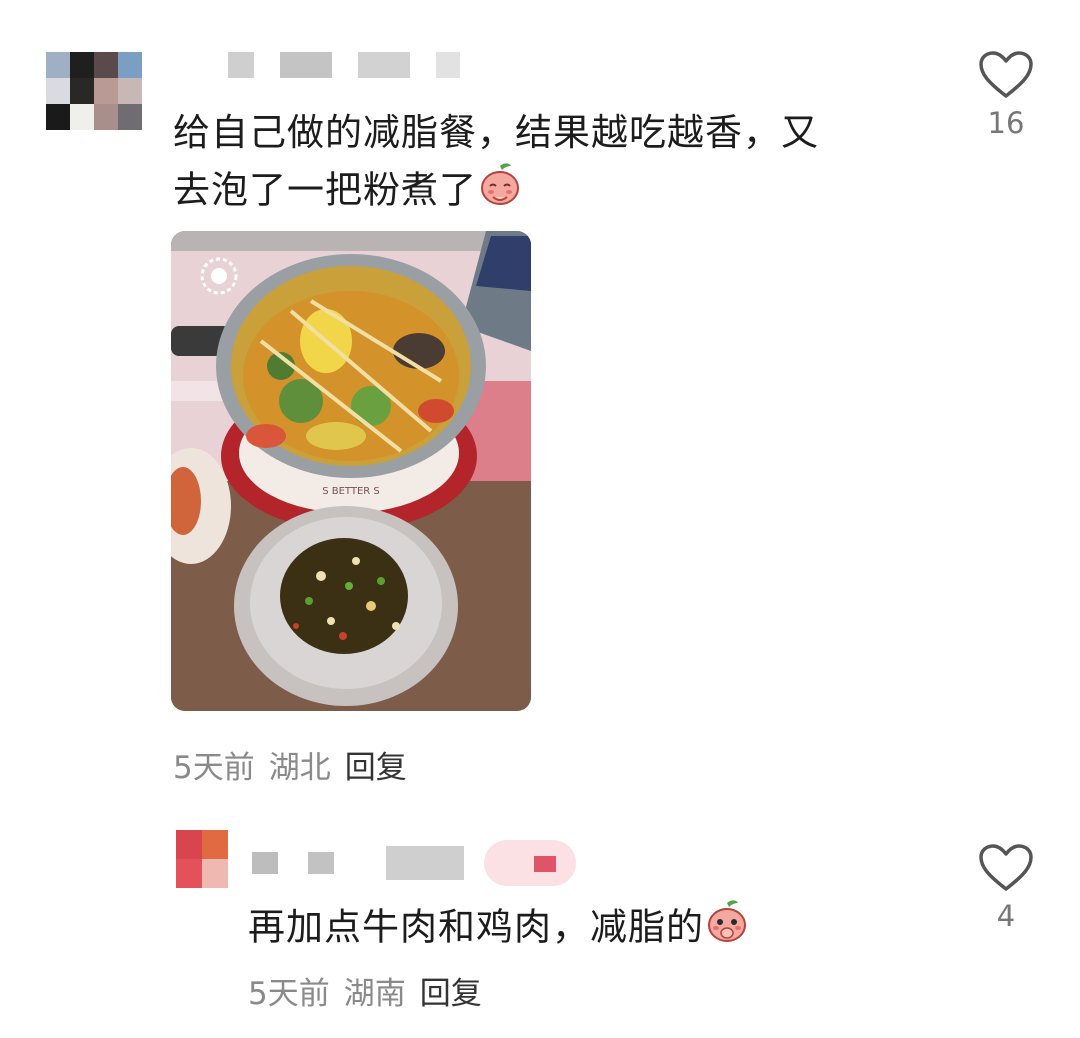 The width and height of the screenshot is (1080, 1038). What do you see at coordinates (1006, 123) in the screenshot?
I see `like-count: 16` at bounding box center [1006, 123].